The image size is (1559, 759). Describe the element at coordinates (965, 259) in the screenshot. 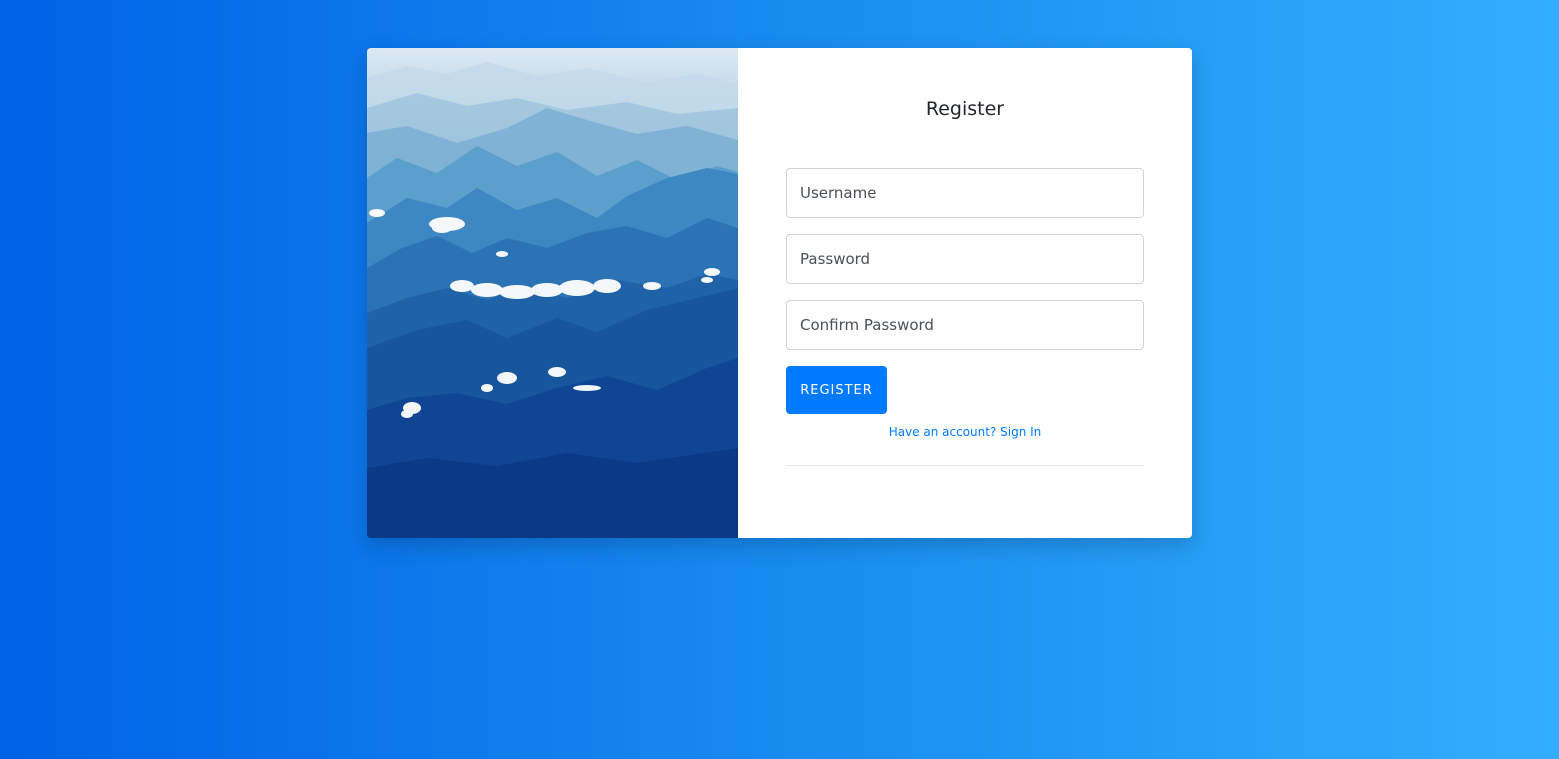

I see `password-input` at that location.